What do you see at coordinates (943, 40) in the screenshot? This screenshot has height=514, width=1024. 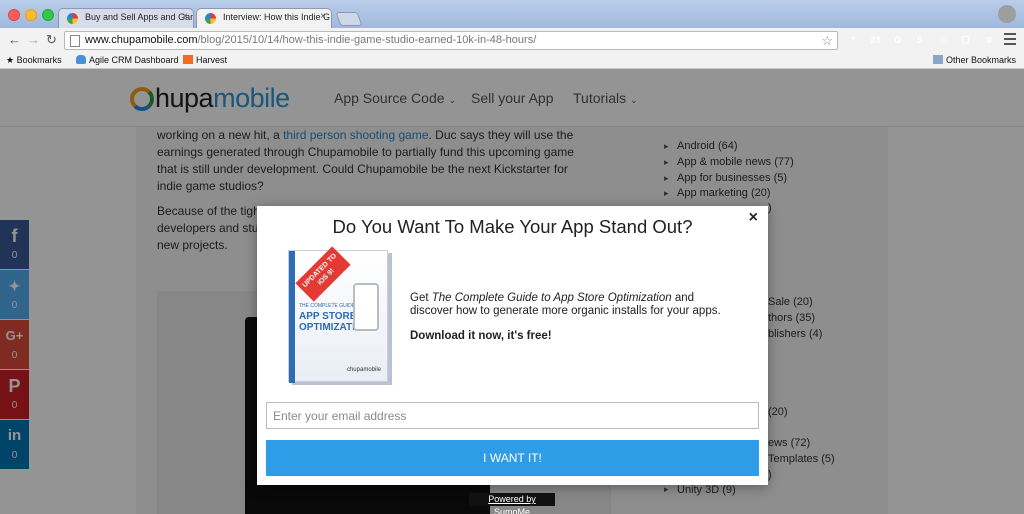 I see `screenshot-icon: □` at bounding box center [943, 40].